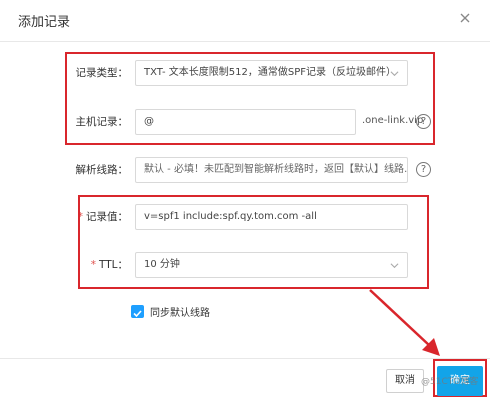 This screenshot has height=400, width=490. Describe the element at coordinates (102, 170) in the screenshot. I see `resolution-line-label: 解析线路：` at that location.